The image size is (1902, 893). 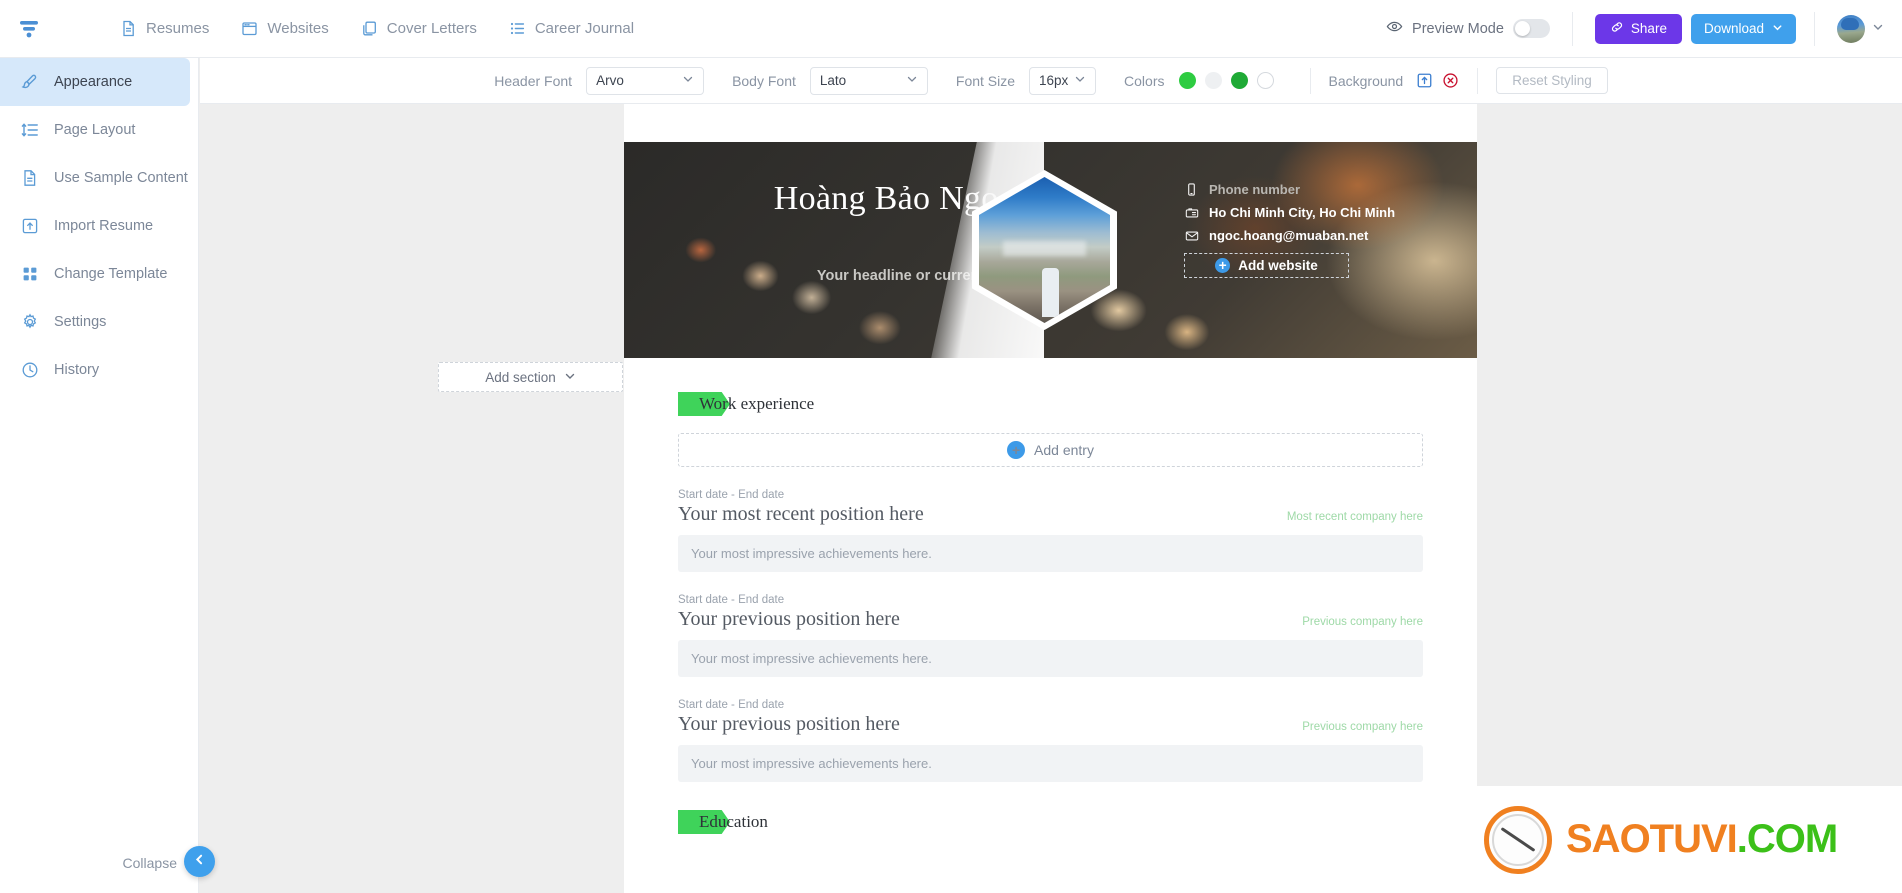 What do you see at coordinates (1266, 265) in the screenshot?
I see `add-website-button: + Add website` at bounding box center [1266, 265].